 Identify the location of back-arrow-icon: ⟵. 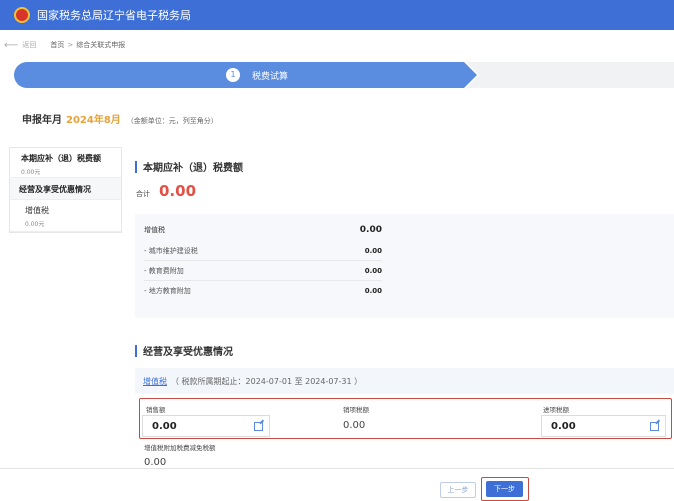
(11, 45).